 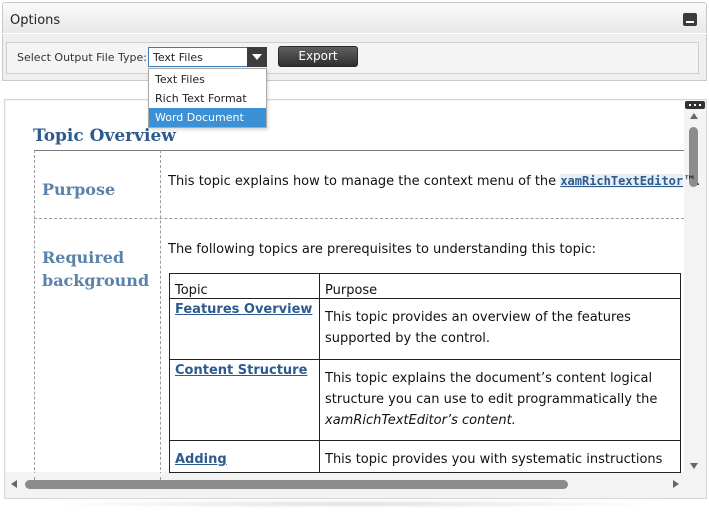 What do you see at coordinates (207, 98) in the screenshot?
I see `dropdown-option-rich-text-format: Rich Text Format` at bounding box center [207, 98].